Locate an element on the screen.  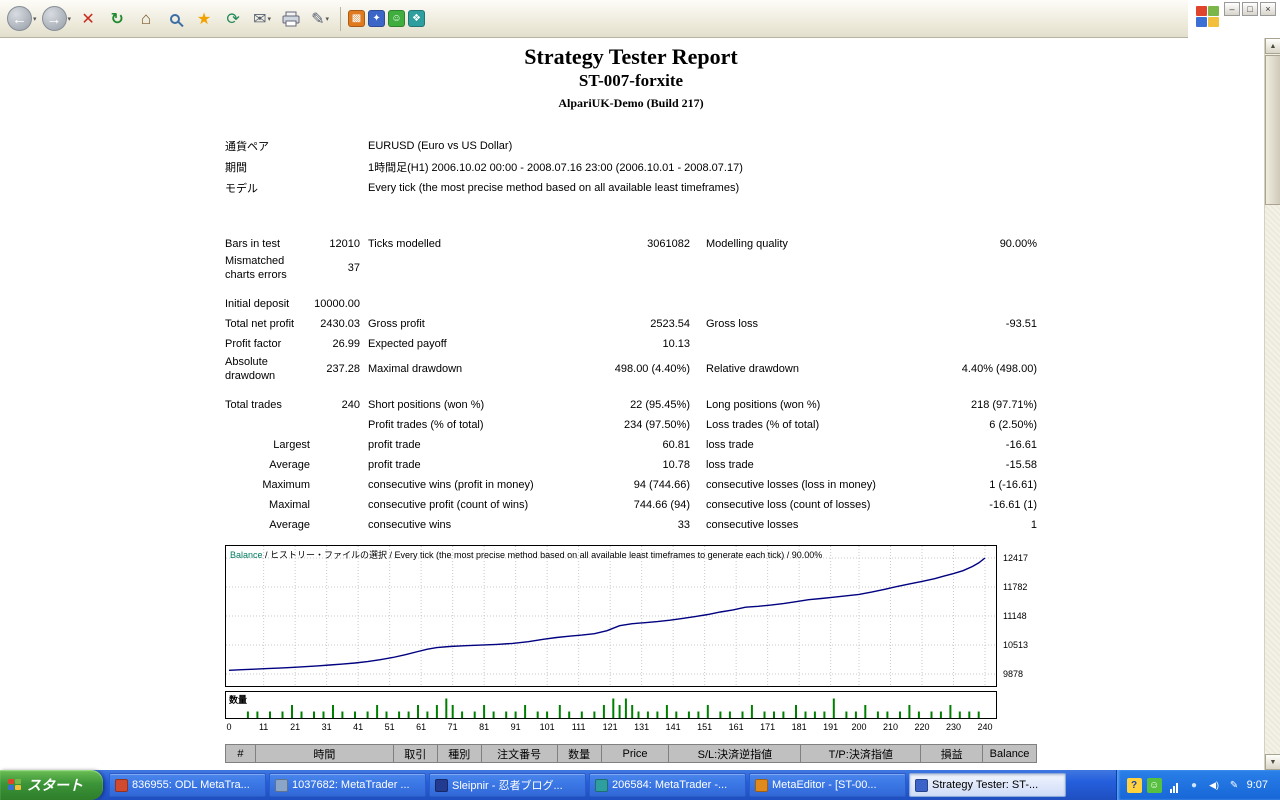
system-tray: ? ☺ ● ◀) ✎ 9:07 is located at coordinates (1197, 785).